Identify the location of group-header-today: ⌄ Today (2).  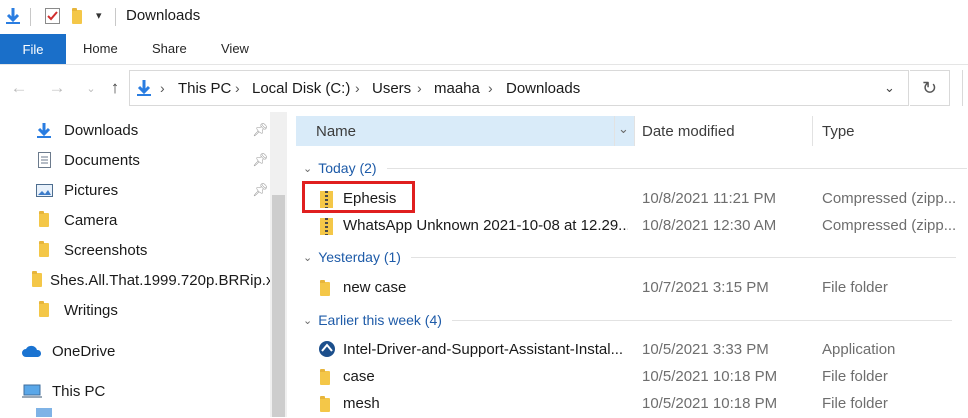
(635, 168).